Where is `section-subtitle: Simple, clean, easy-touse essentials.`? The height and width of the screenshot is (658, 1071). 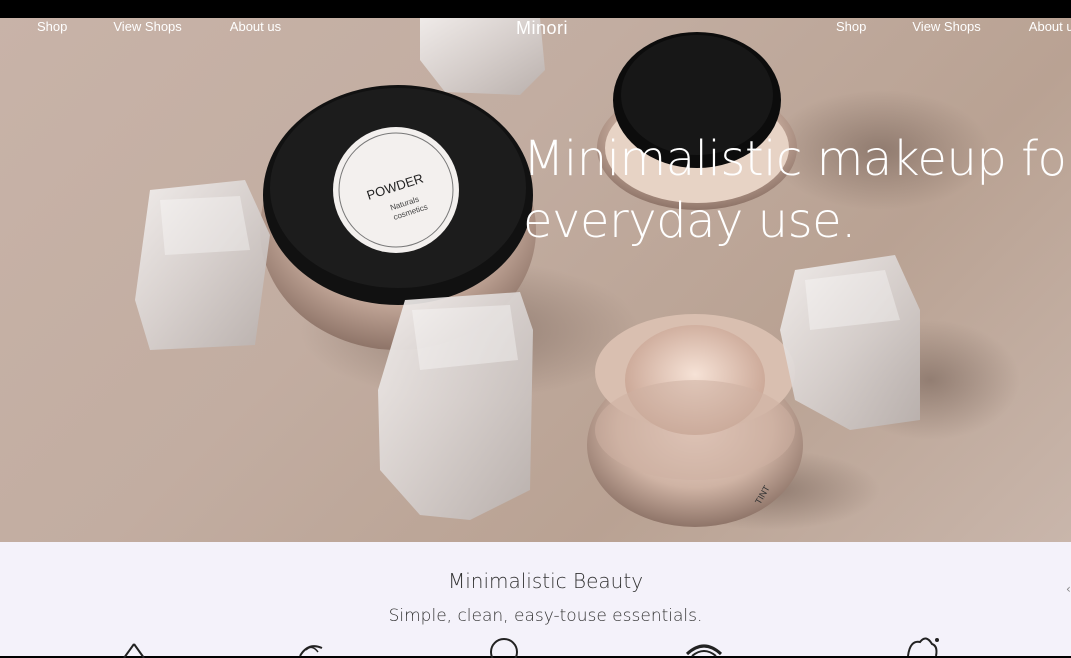 section-subtitle: Simple, clean, easy-touse essentials. is located at coordinates (545, 616).